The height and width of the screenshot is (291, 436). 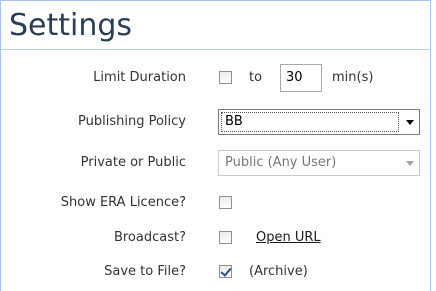 What do you see at coordinates (132, 121) in the screenshot?
I see `publishing-policy-label: Publishing Policy` at bounding box center [132, 121].